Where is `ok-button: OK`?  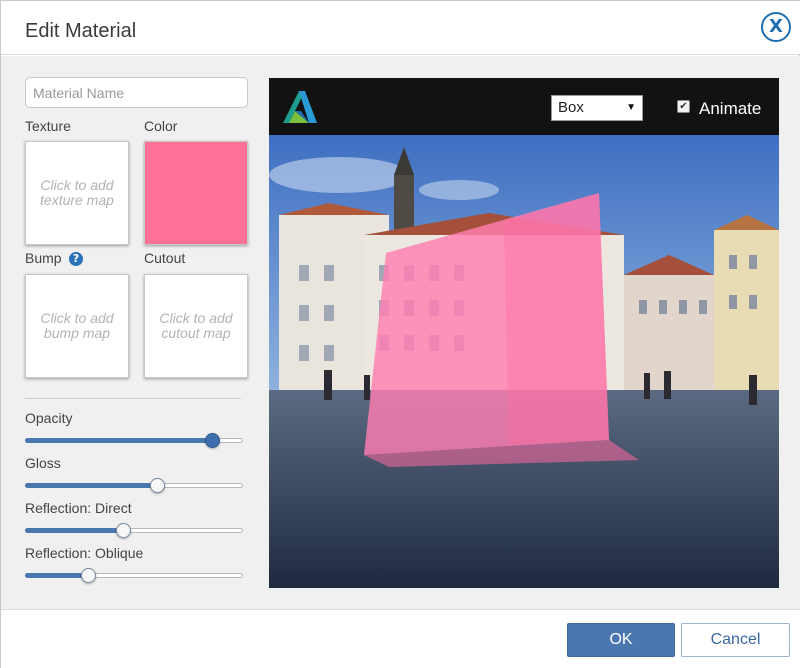
ok-button: OK is located at coordinates (621, 640).